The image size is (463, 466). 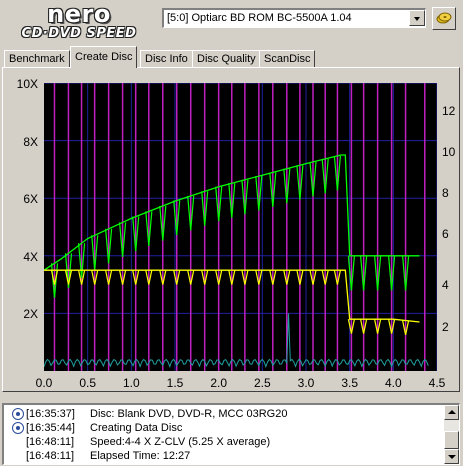 What do you see at coordinates (451, 440) in the screenshot?
I see `scroll-thumb` at bounding box center [451, 440].